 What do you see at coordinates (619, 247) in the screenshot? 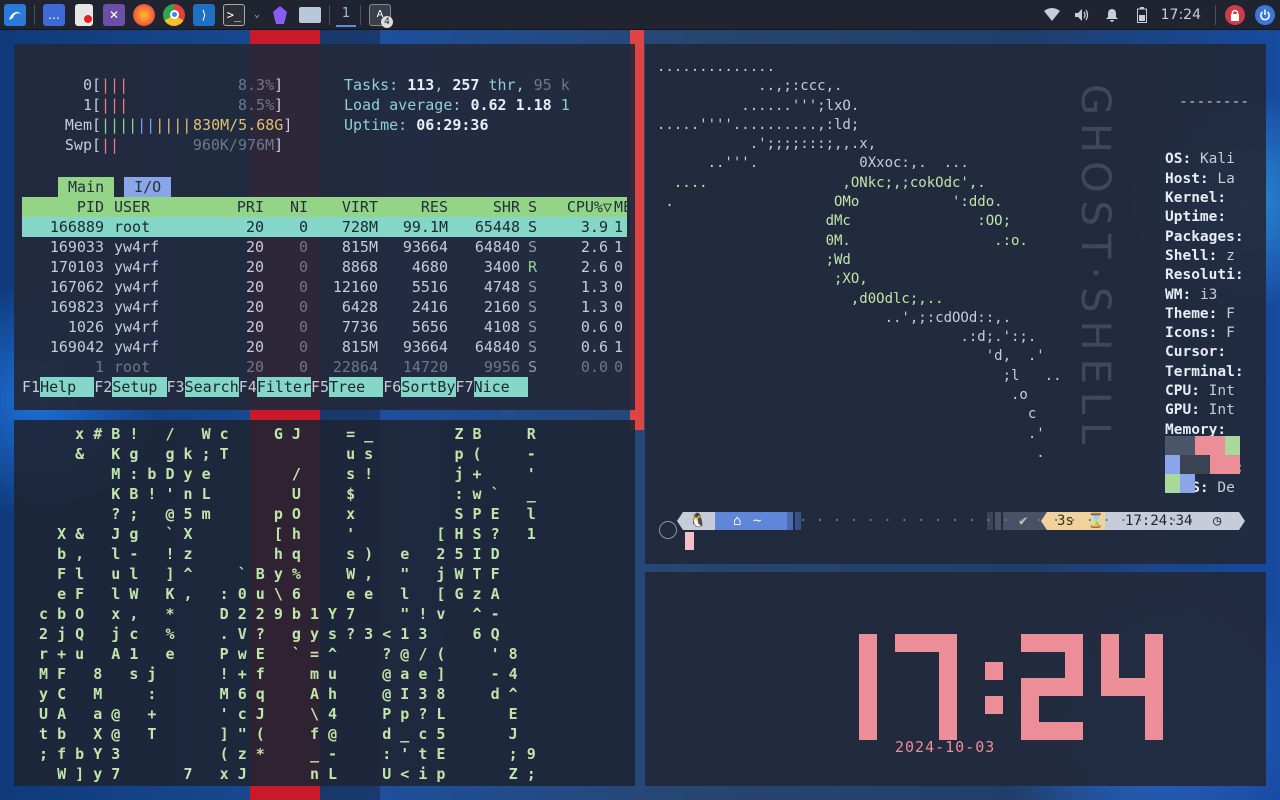
I see `process-mem: 1` at bounding box center [619, 247].